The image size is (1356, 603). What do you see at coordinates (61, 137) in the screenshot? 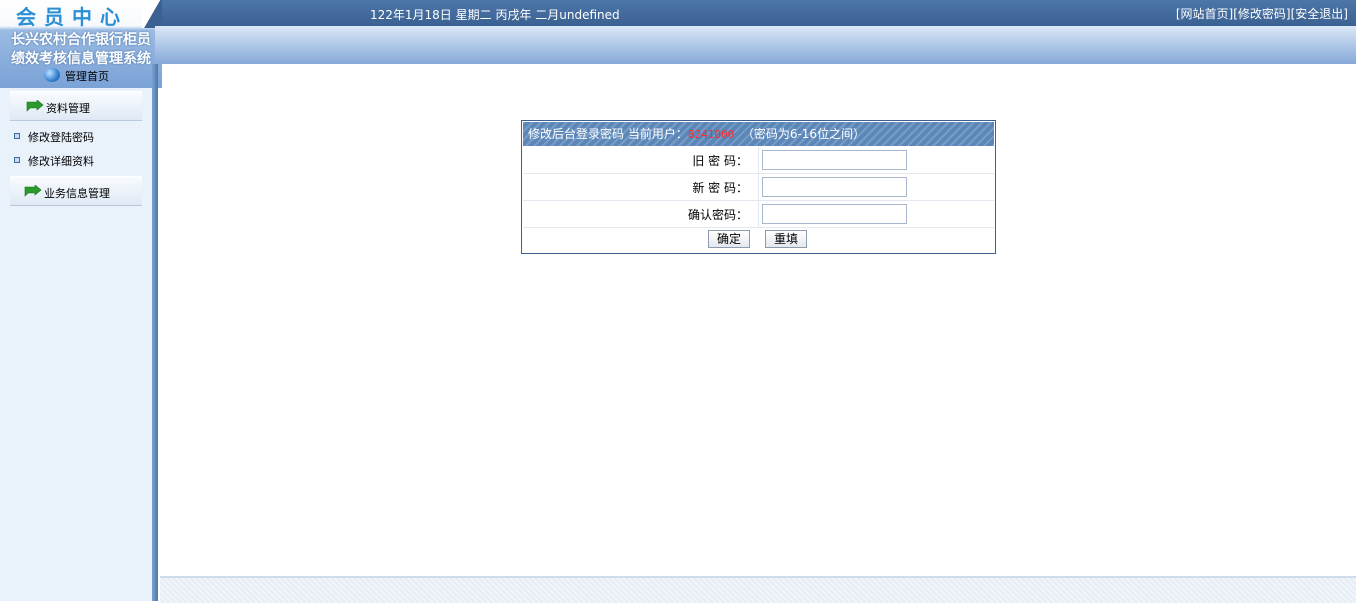
I see `sidebar-item-label: 修改登陆密码` at bounding box center [61, 137].